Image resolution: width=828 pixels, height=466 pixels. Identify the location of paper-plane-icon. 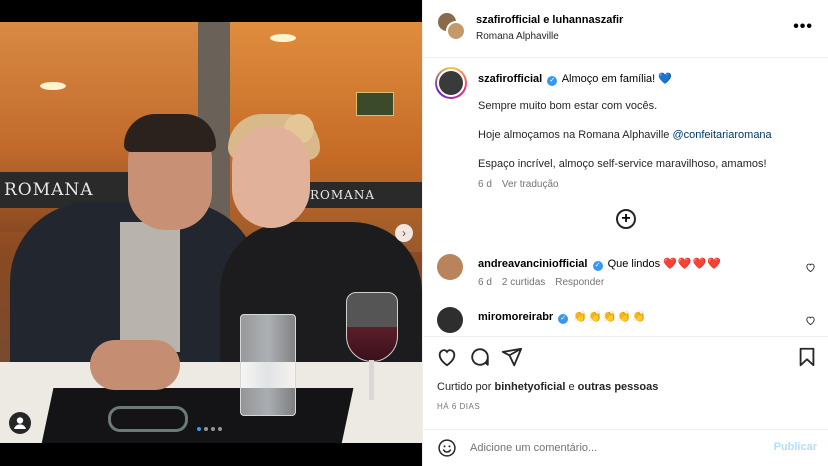
(512, 357).